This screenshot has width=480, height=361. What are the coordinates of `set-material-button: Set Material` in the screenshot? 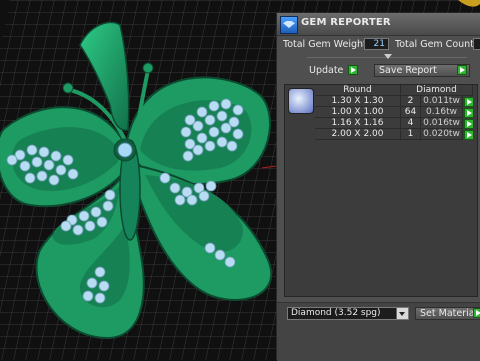 It's located at (447, 313).